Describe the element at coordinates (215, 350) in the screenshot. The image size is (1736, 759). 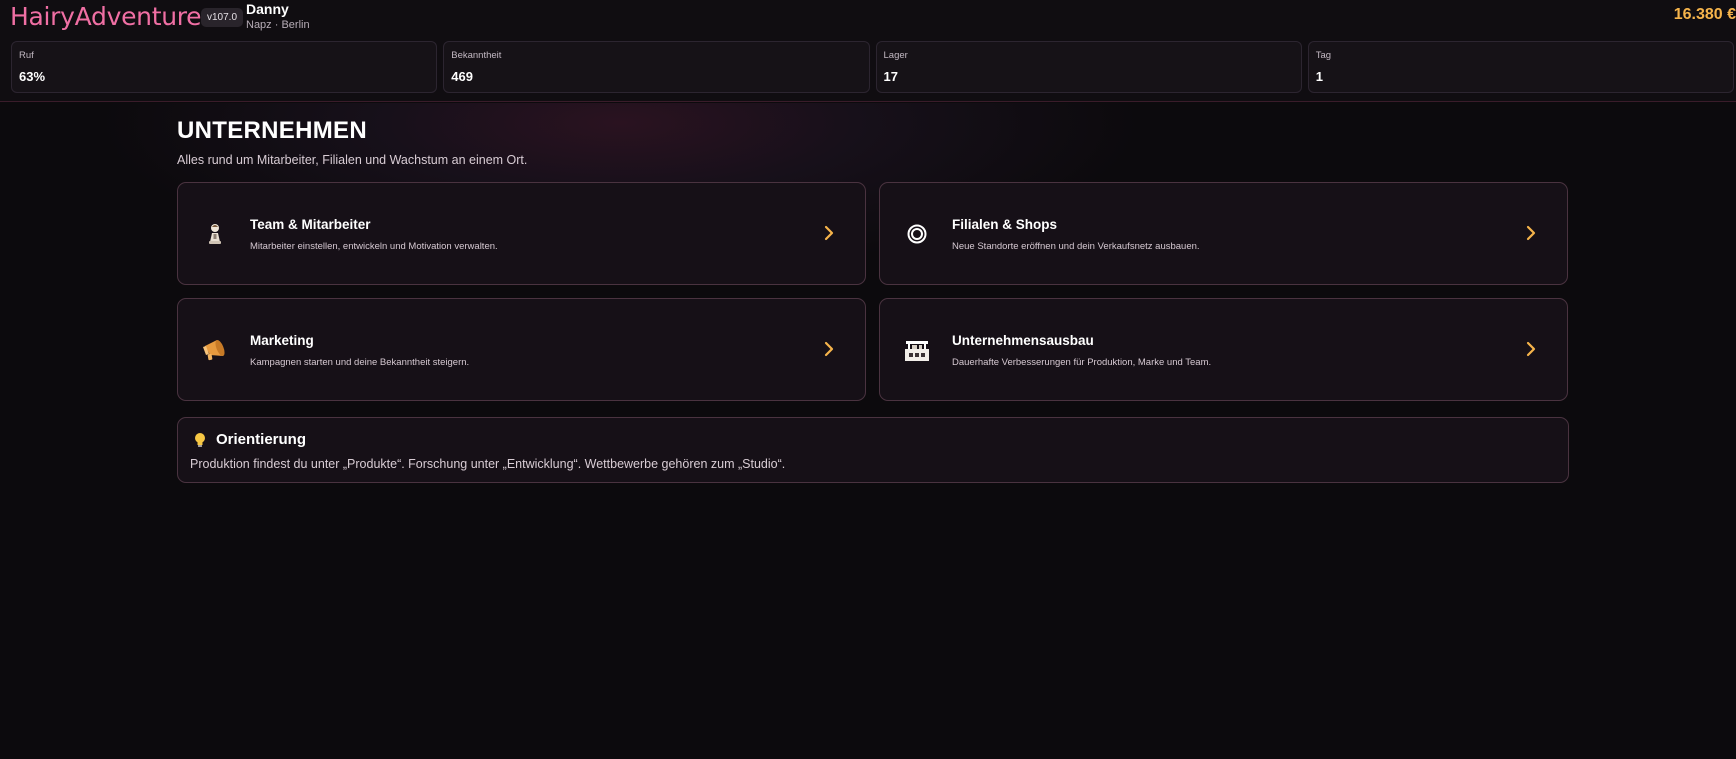
I see `megaphone-icon` at that location.